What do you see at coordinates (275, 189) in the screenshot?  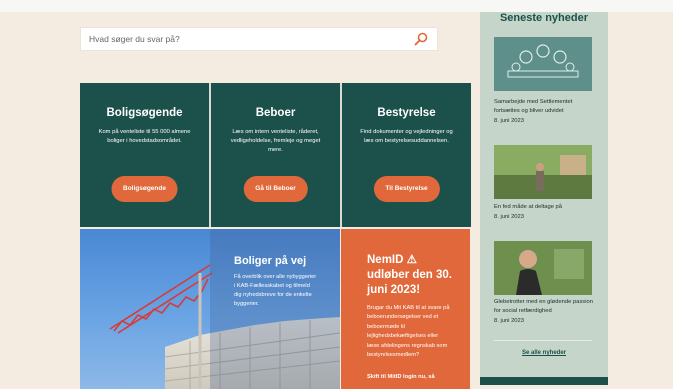 I see `beboer-button: Gå til Beboer` at bounding box center [275, 189].